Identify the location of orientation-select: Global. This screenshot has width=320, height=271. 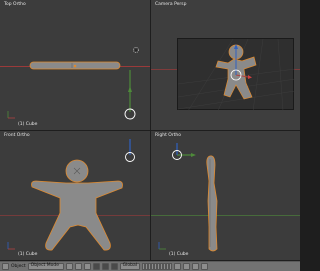
(130, 266).